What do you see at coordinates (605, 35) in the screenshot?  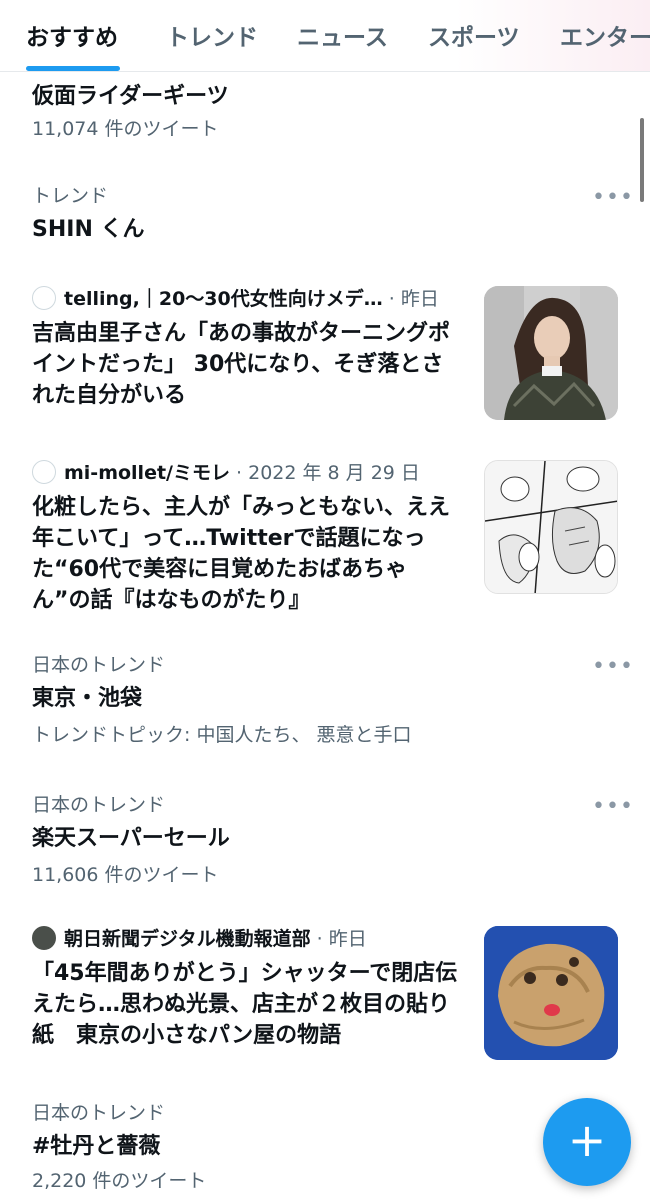 I see `tab-entertainment: エンター` at bounding box center [605, 35].